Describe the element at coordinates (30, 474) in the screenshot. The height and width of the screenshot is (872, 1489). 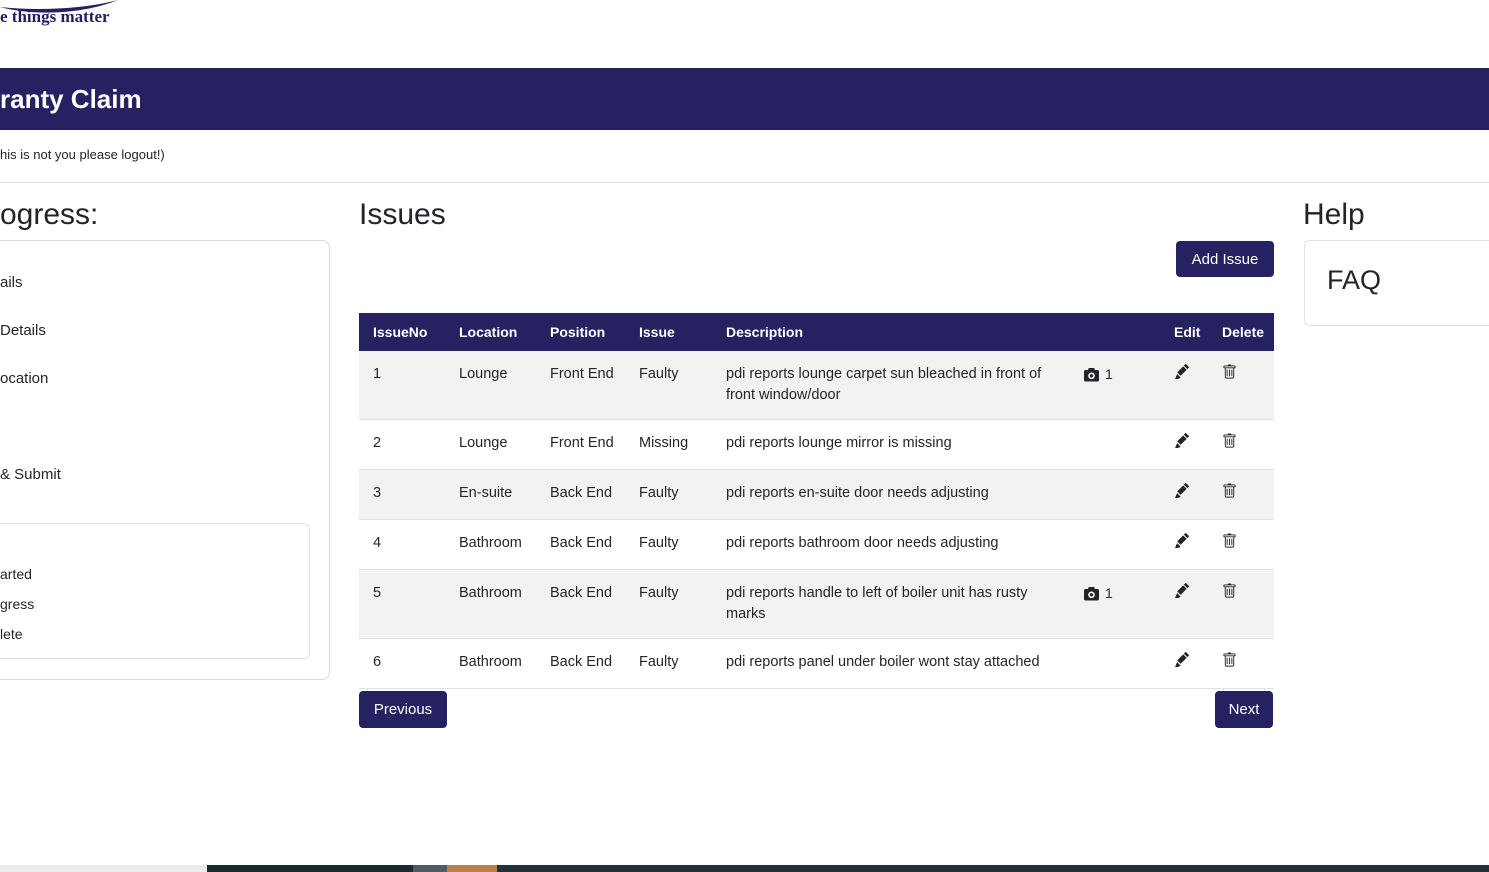
I see `sidebar-step-review-submit: & Submit` at that location.